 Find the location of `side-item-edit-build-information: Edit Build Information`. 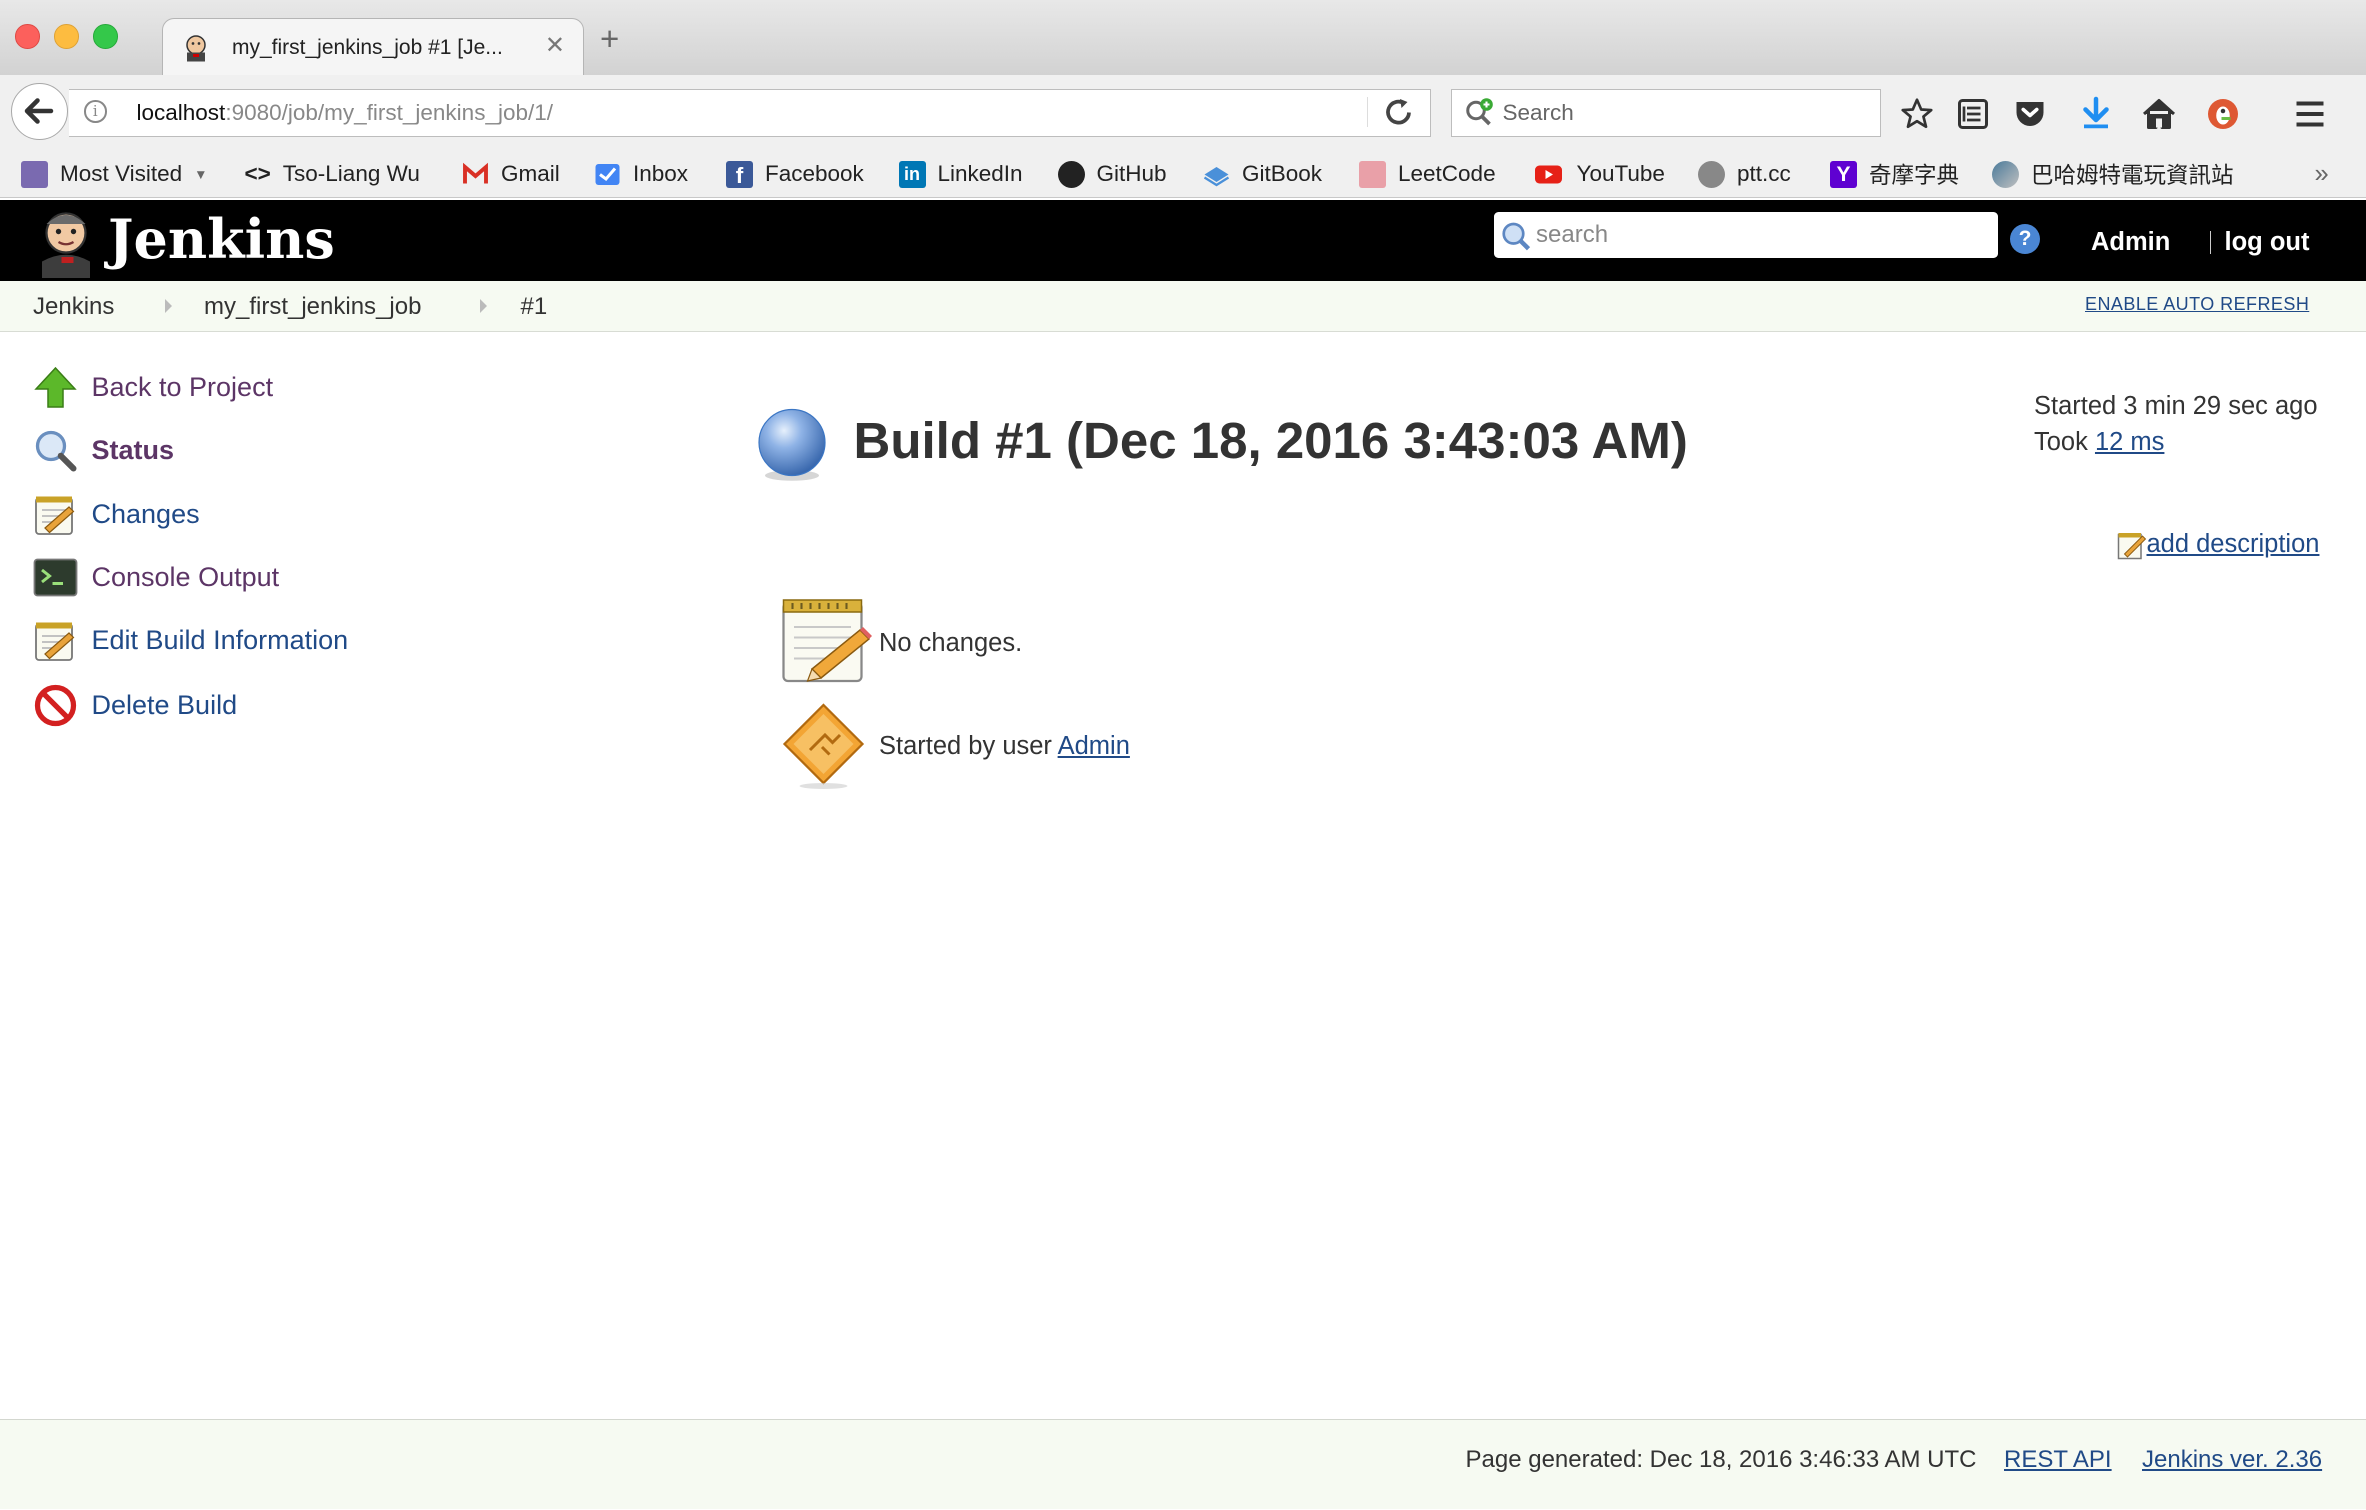

side-item-edit-build-information: Edit Build Information is located at coordinates (190, 640).